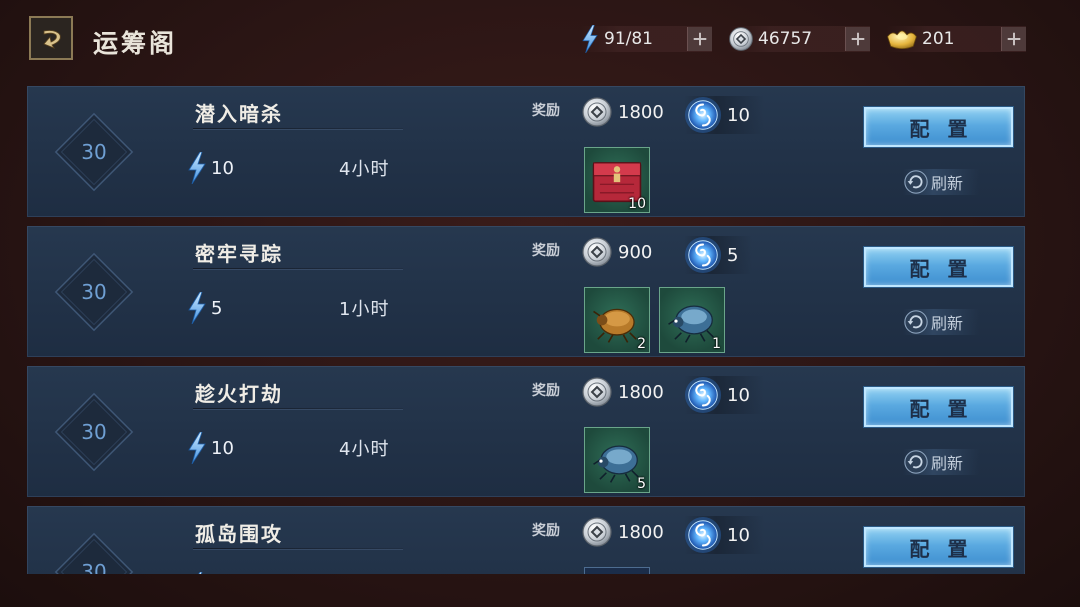  I want to click on silver-value: 46757, so click(785, 39).